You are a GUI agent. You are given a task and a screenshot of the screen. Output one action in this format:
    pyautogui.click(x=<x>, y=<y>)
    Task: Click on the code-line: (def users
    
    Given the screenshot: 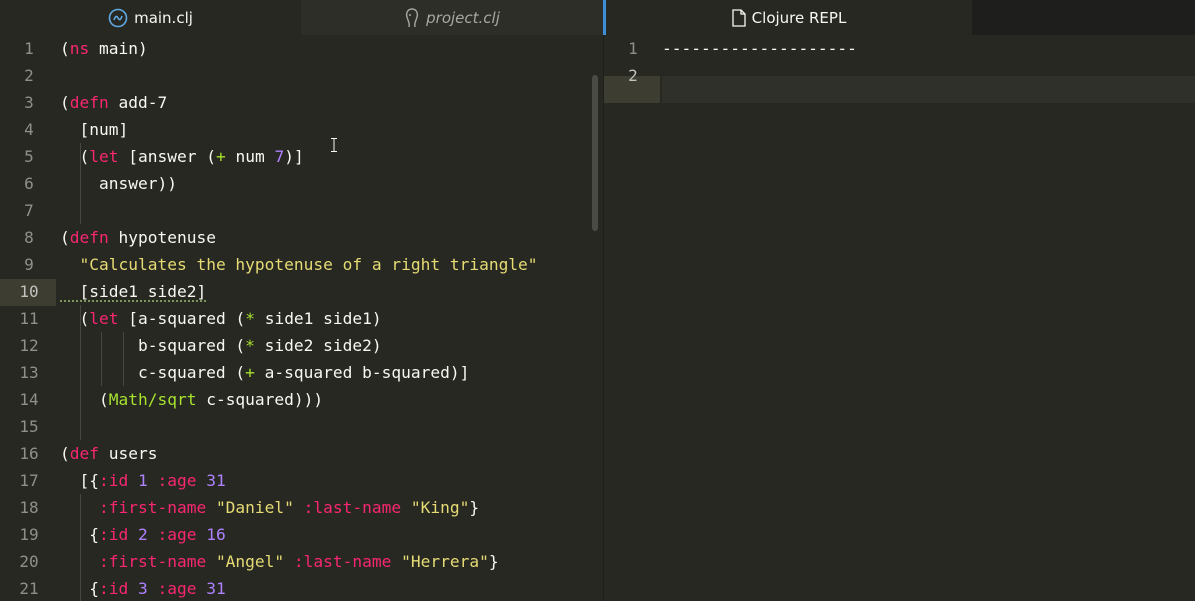 What is the action you would take?
    pyautogui.click(x=109, y=453)
    